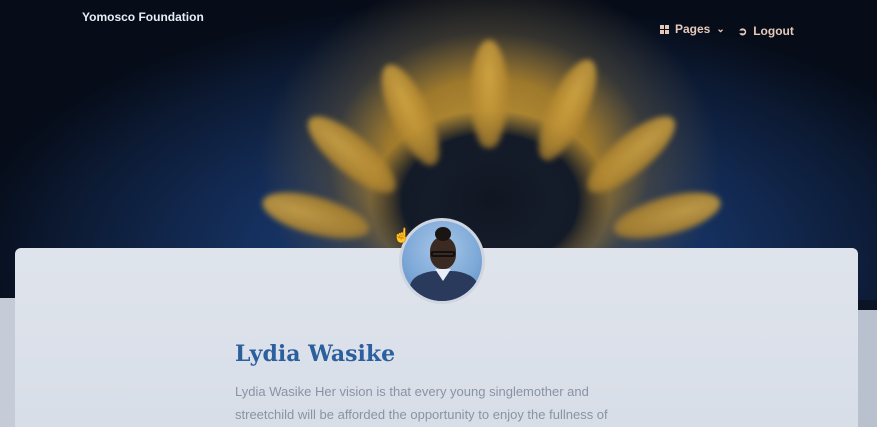 This screenshot has height=427, width=877. I want to click on chevron-down-icon: ⌄, so click(720, 29).